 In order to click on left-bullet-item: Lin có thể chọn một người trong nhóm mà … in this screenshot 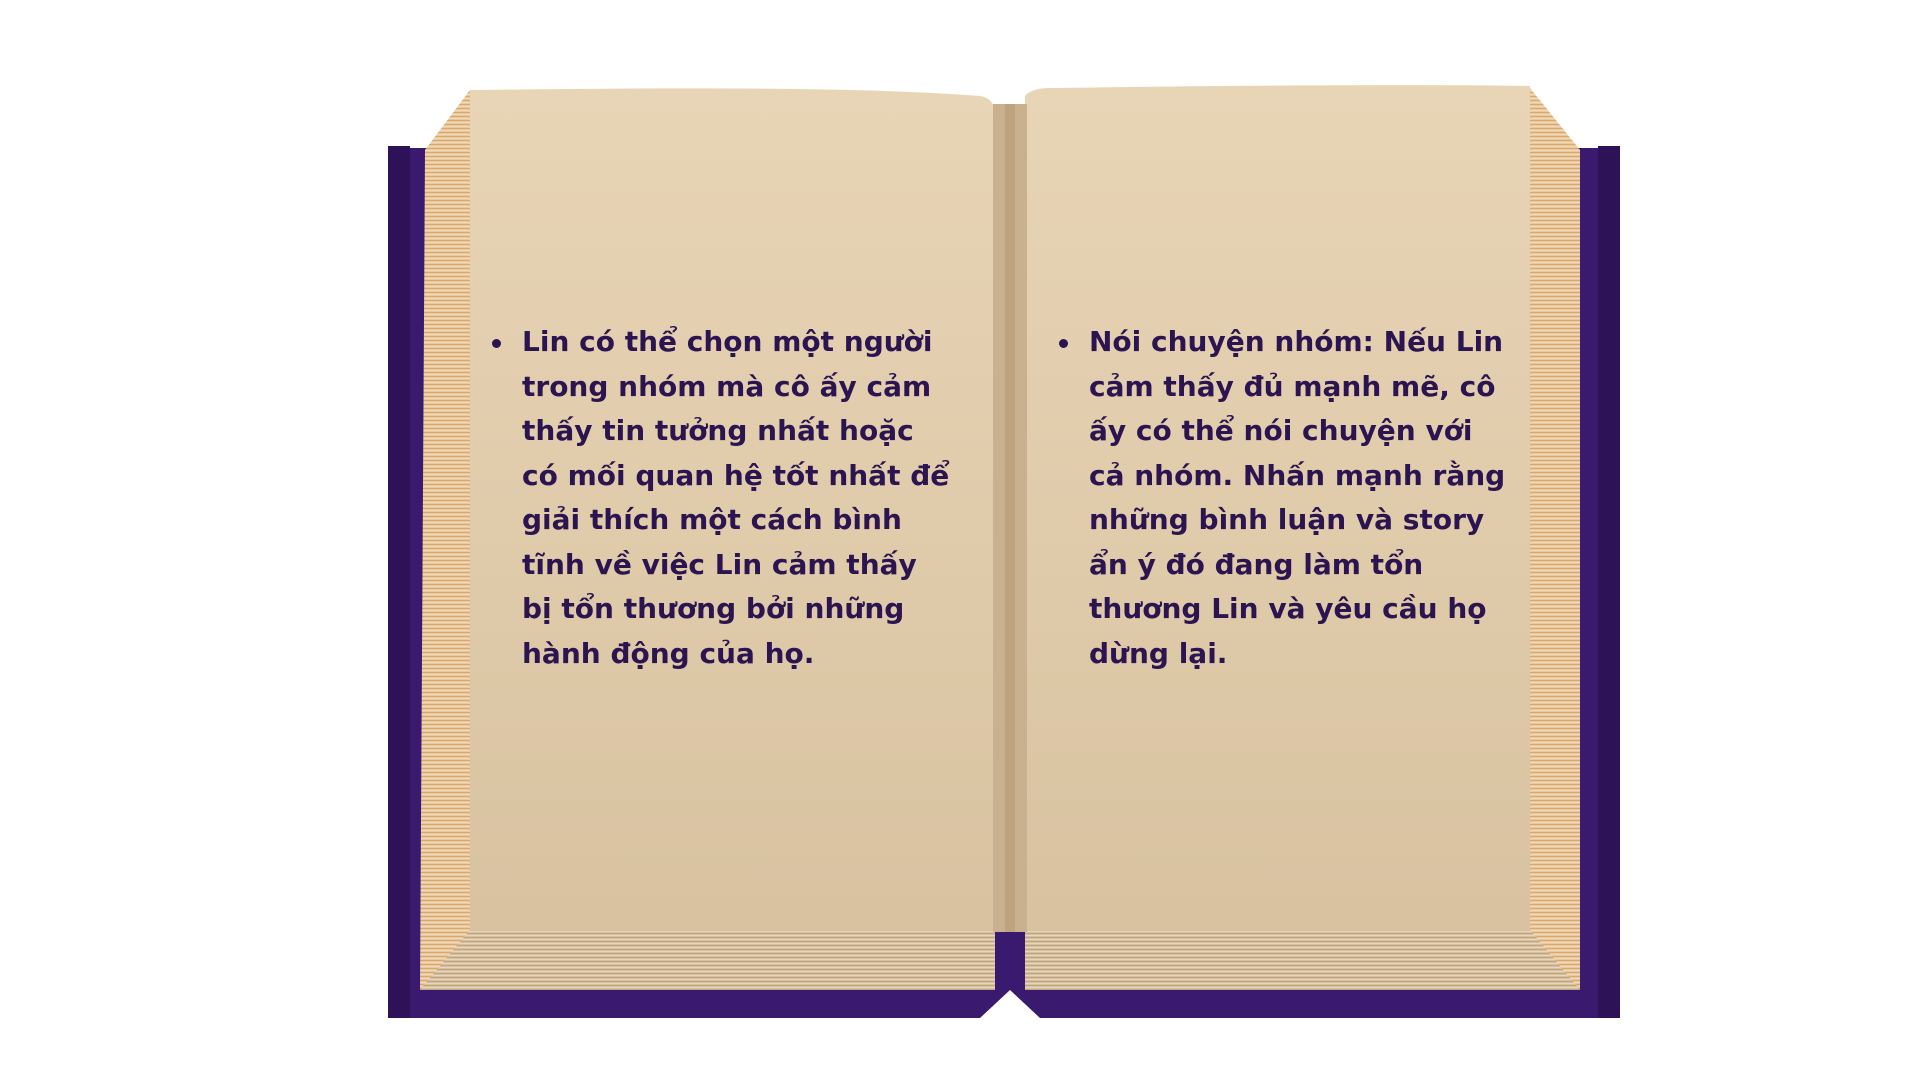, I will do `click(721, 498)`.